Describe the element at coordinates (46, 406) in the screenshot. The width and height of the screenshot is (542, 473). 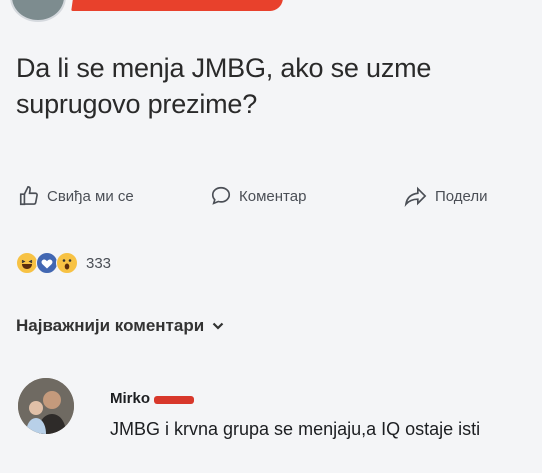
I see `commenter-avatar` at that location.